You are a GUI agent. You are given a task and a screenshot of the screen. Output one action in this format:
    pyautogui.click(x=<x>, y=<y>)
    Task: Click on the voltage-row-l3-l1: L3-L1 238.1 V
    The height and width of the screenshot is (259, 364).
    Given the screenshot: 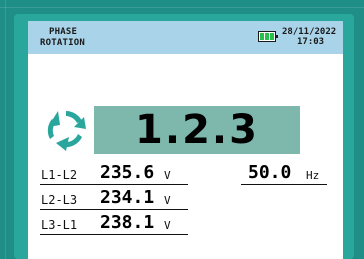 What is the action you would take?
    pyautogui.click(x=114, y=223)
    